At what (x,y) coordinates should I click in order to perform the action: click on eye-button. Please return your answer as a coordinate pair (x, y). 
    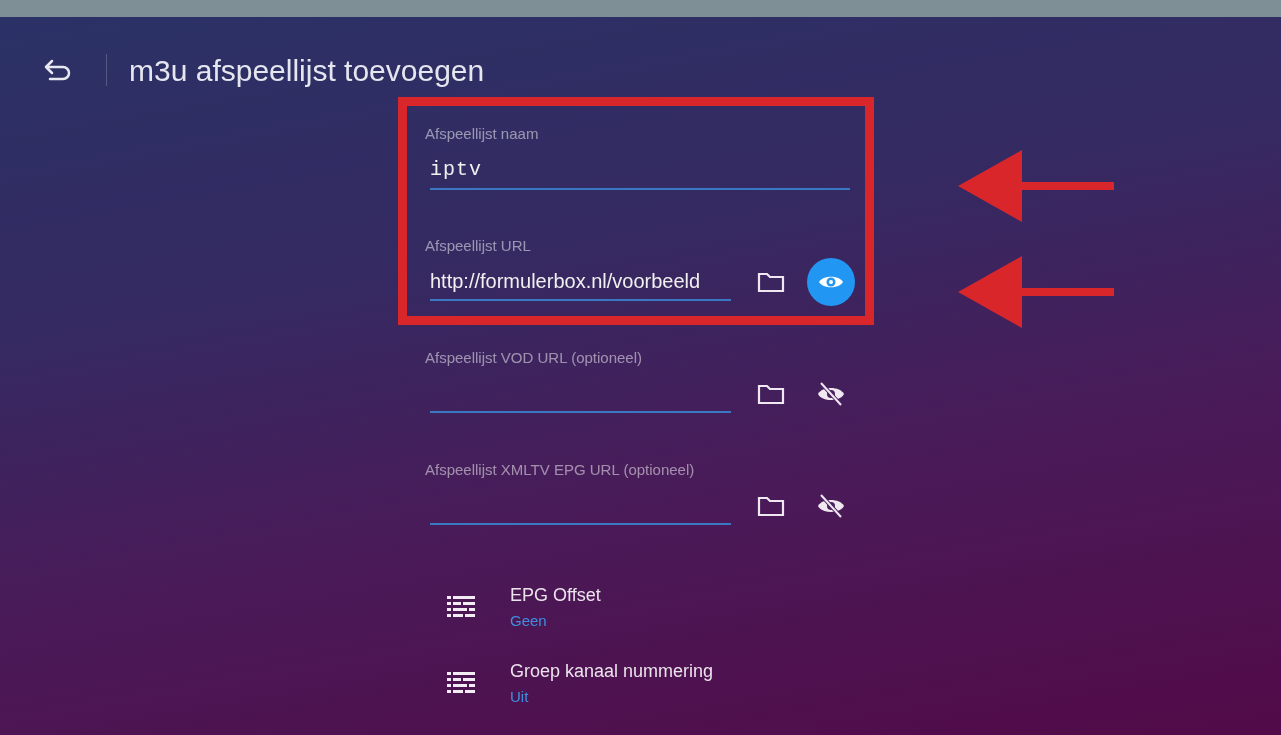
    Looking at the image, I should click on (831, 282).